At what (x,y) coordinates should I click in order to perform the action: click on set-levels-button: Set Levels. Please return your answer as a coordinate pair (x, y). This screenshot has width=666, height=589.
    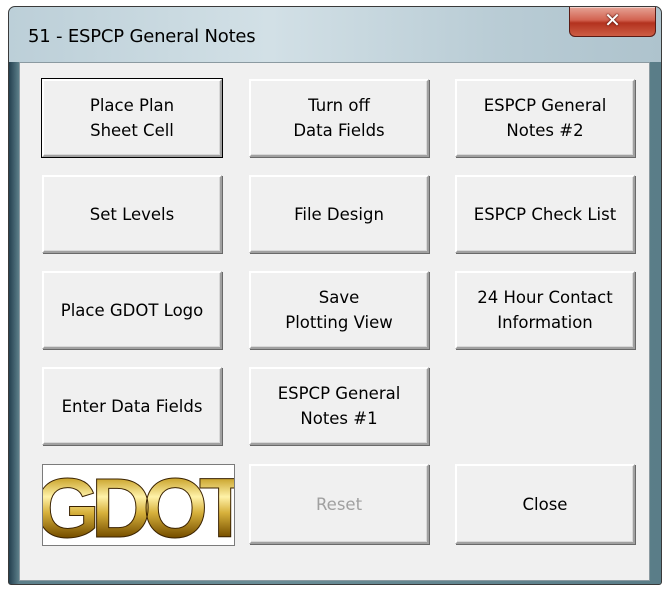
    Looking at the image, I should click on (132, 214).